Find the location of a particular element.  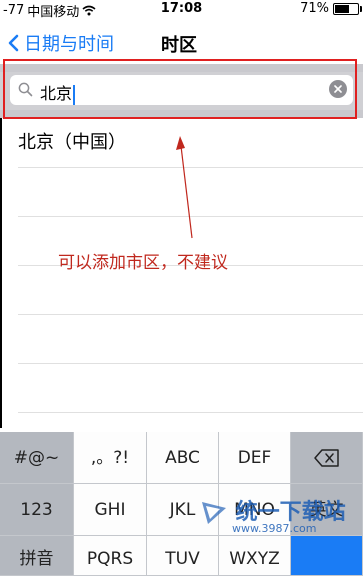

navigation-bar: 日期与时间 时区 is located at coordinates (181, 42).